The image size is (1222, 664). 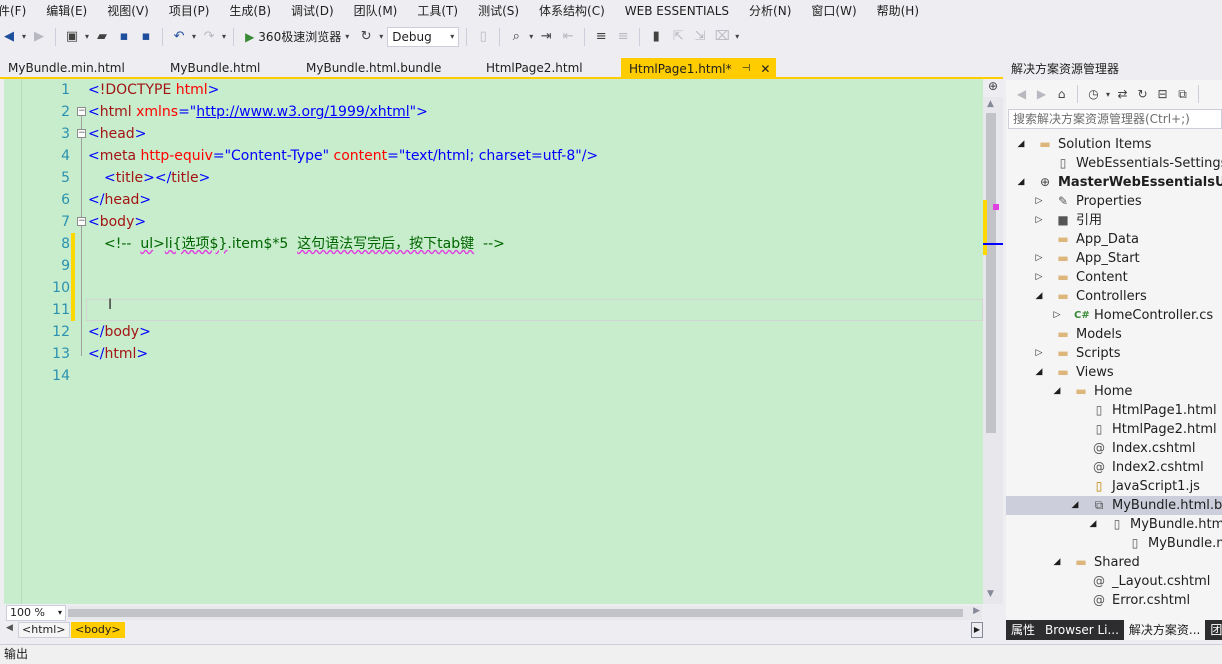 What do you see at coordinates (18, 11) in the screenshot?
I see `menu-file: 件(F)` at bounding box center [18, 11].